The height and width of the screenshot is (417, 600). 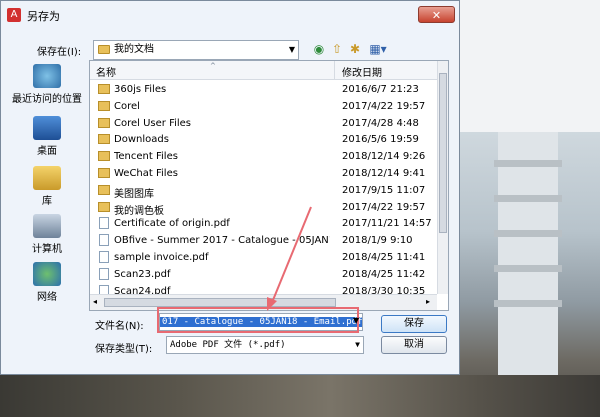 What do you see at coordinates (384, 190) in the screenshot?
I see `file-modified-date: 2017/9/15 11:07` at bounding box center [384, 190].